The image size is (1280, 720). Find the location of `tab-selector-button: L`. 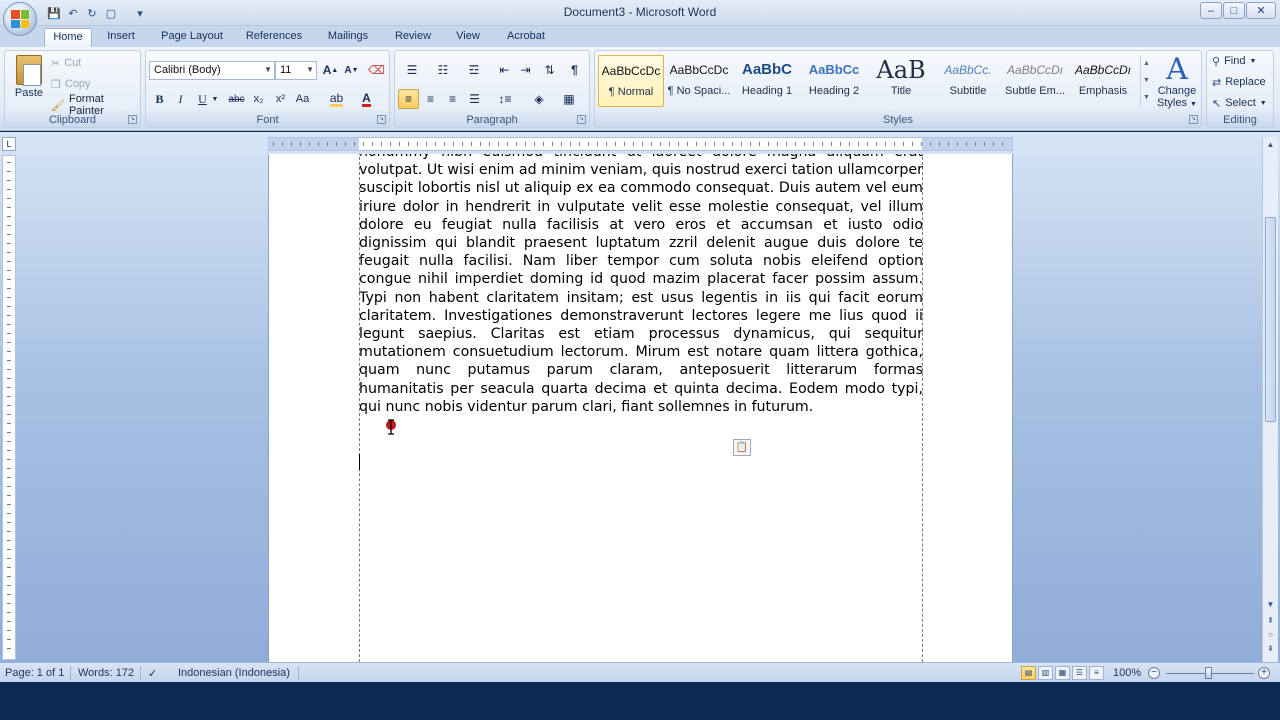

tab-selector-button: L is located at coordinates (9, 144).